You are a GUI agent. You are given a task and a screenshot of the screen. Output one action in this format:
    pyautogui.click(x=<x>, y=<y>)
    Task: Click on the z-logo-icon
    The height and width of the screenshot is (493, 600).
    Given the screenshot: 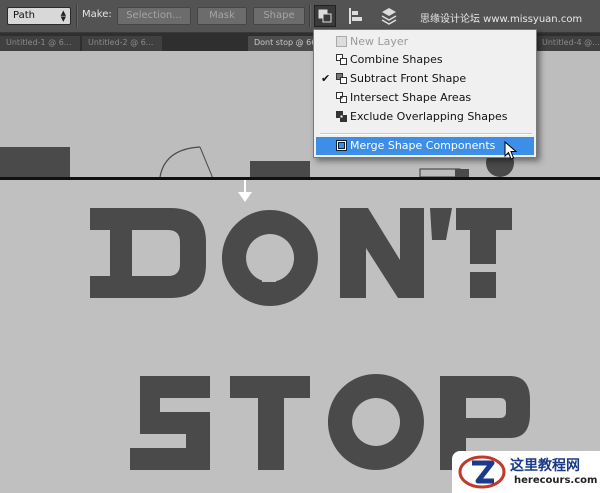 What is the action you would take?
    pyautogui.click(x=482, y=472)
    